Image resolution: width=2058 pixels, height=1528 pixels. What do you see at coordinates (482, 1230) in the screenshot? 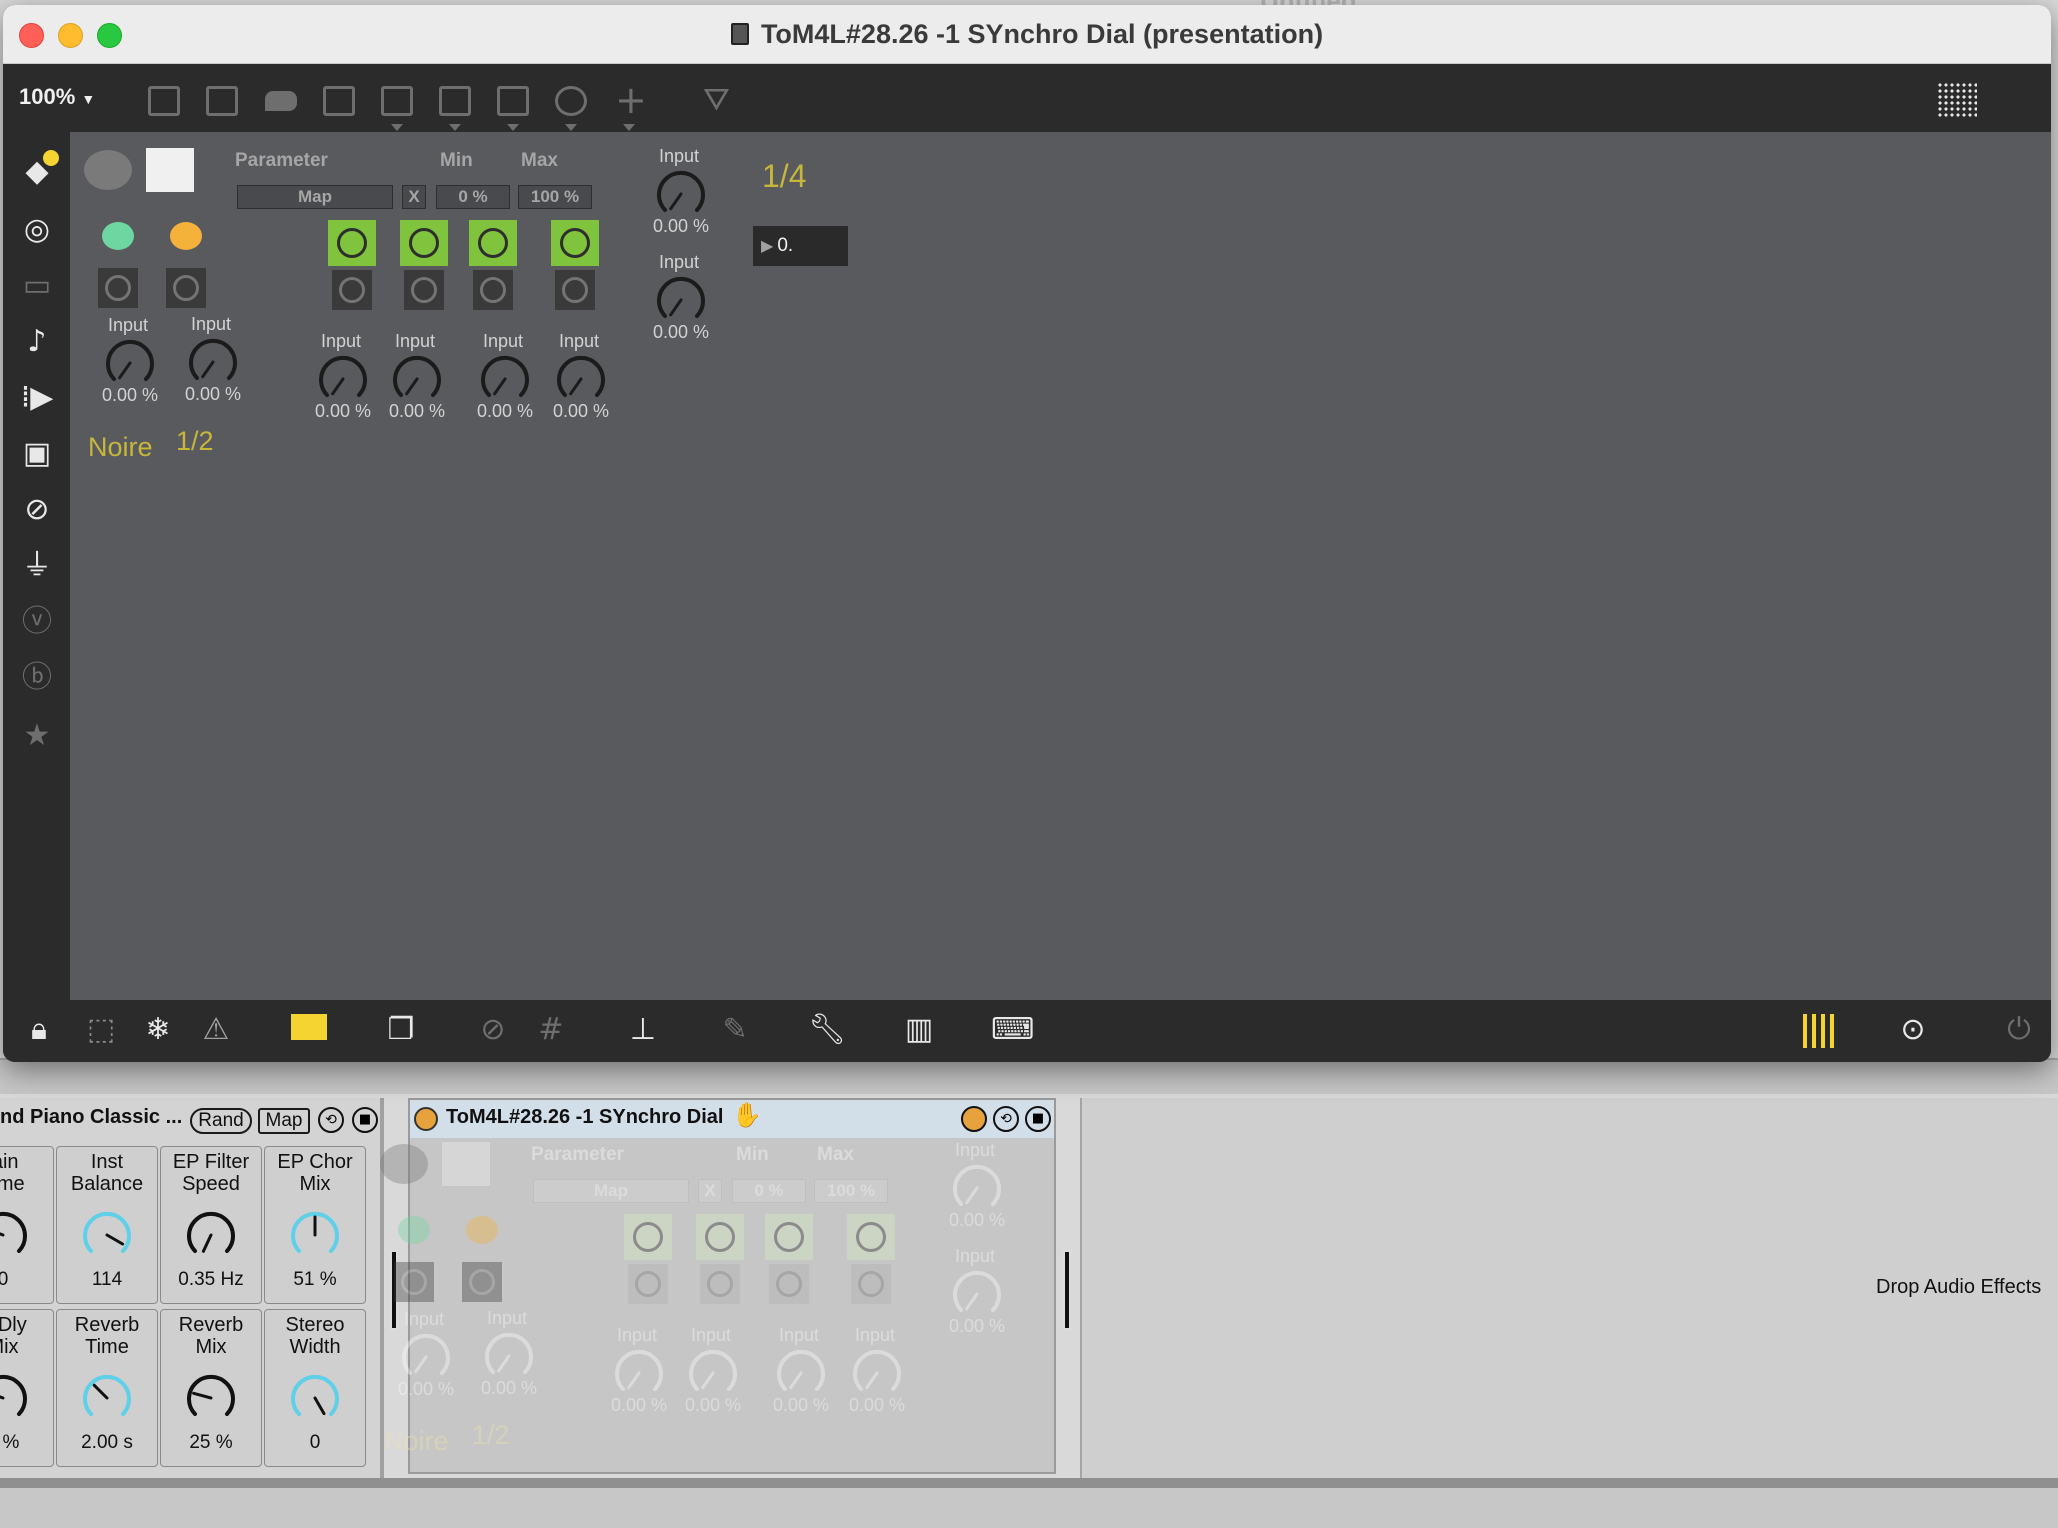
I see `orange-dot` at bounding box center [482, 1230].